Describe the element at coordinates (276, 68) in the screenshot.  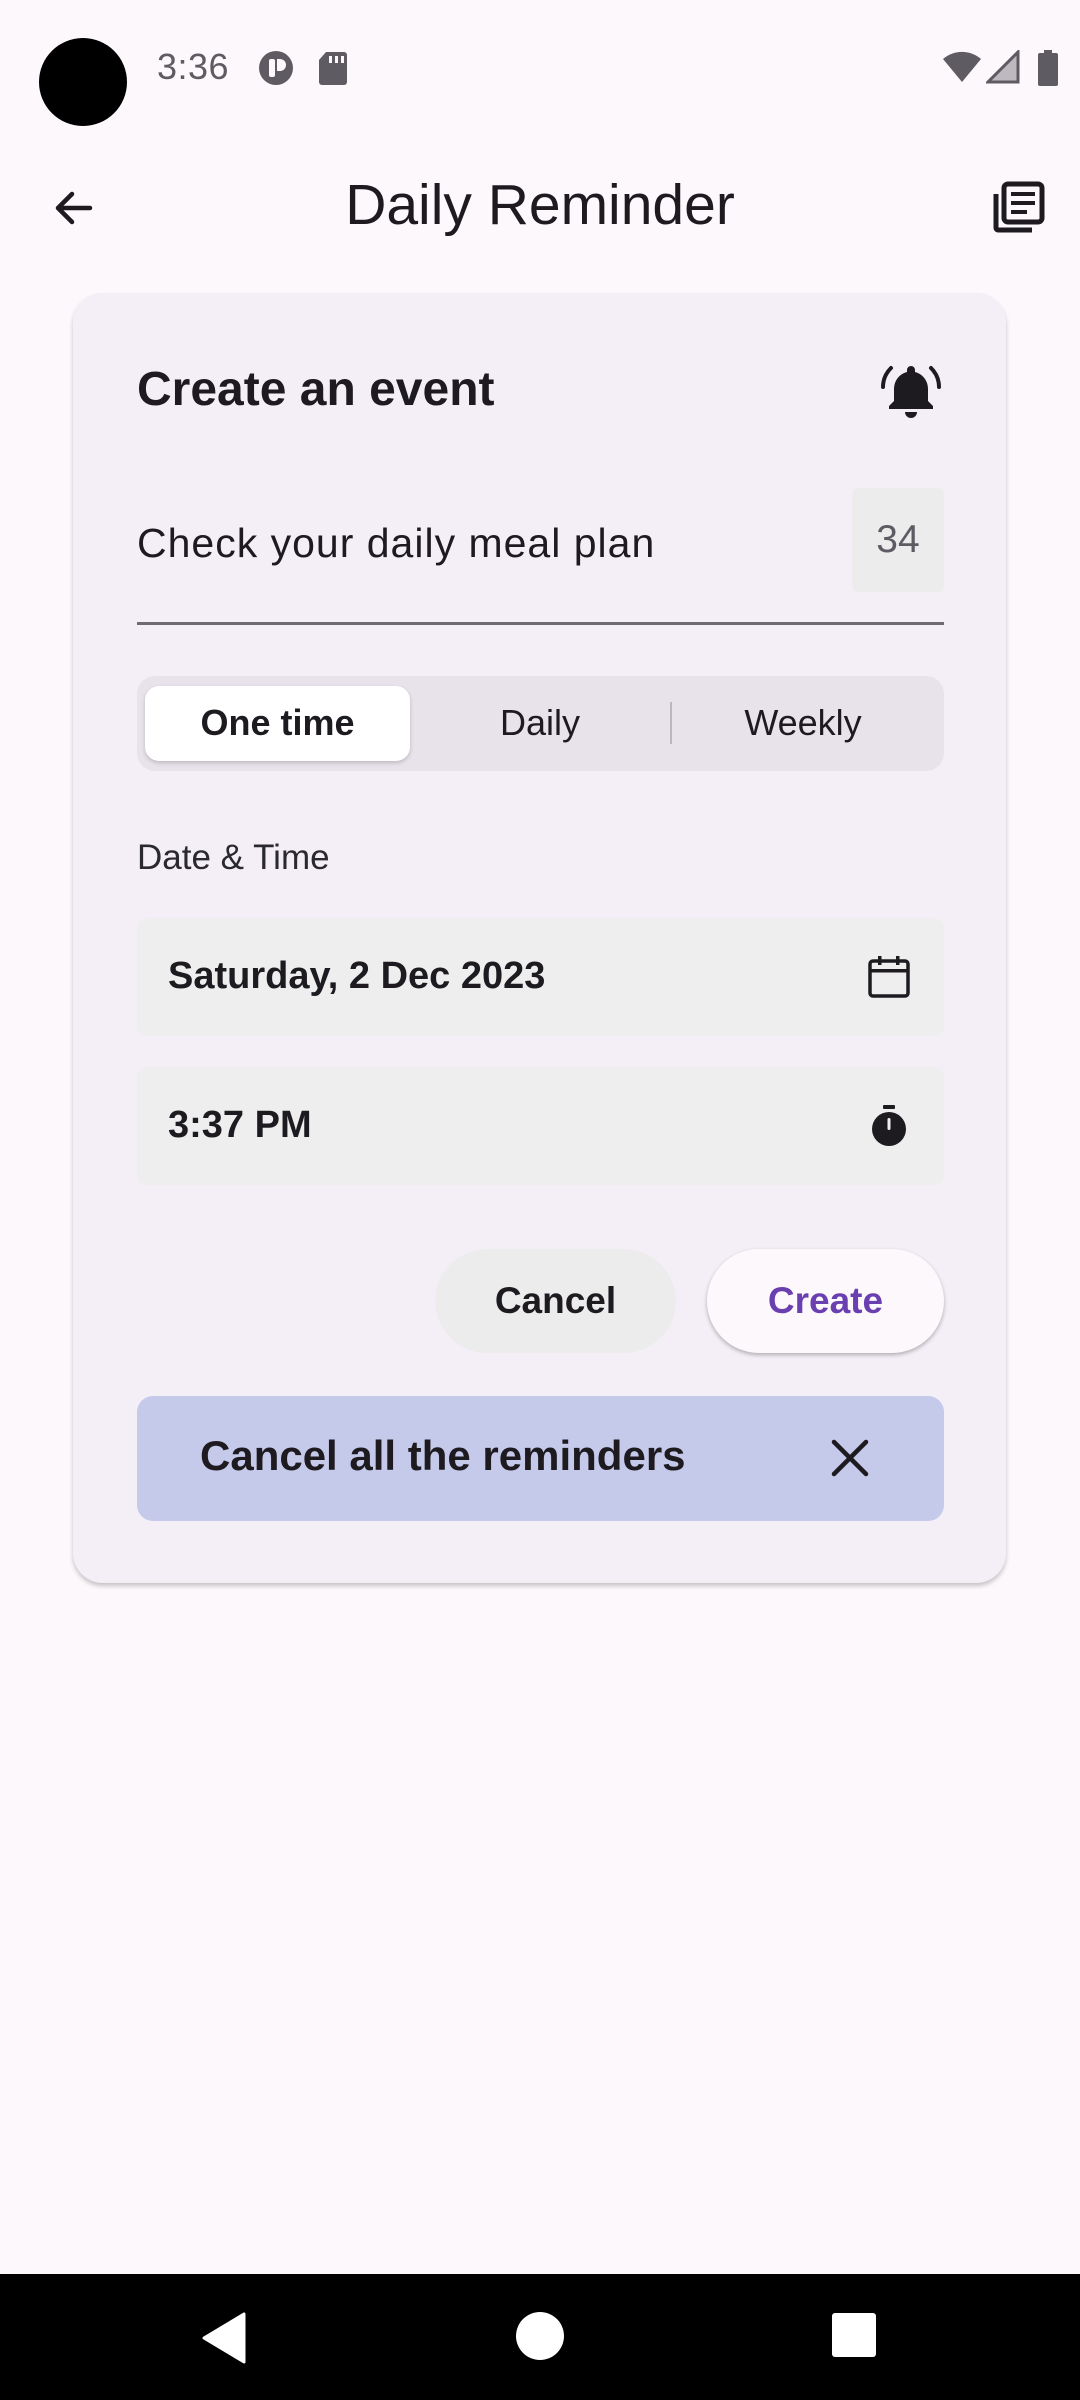
I see `app-notification-icon` at that location.